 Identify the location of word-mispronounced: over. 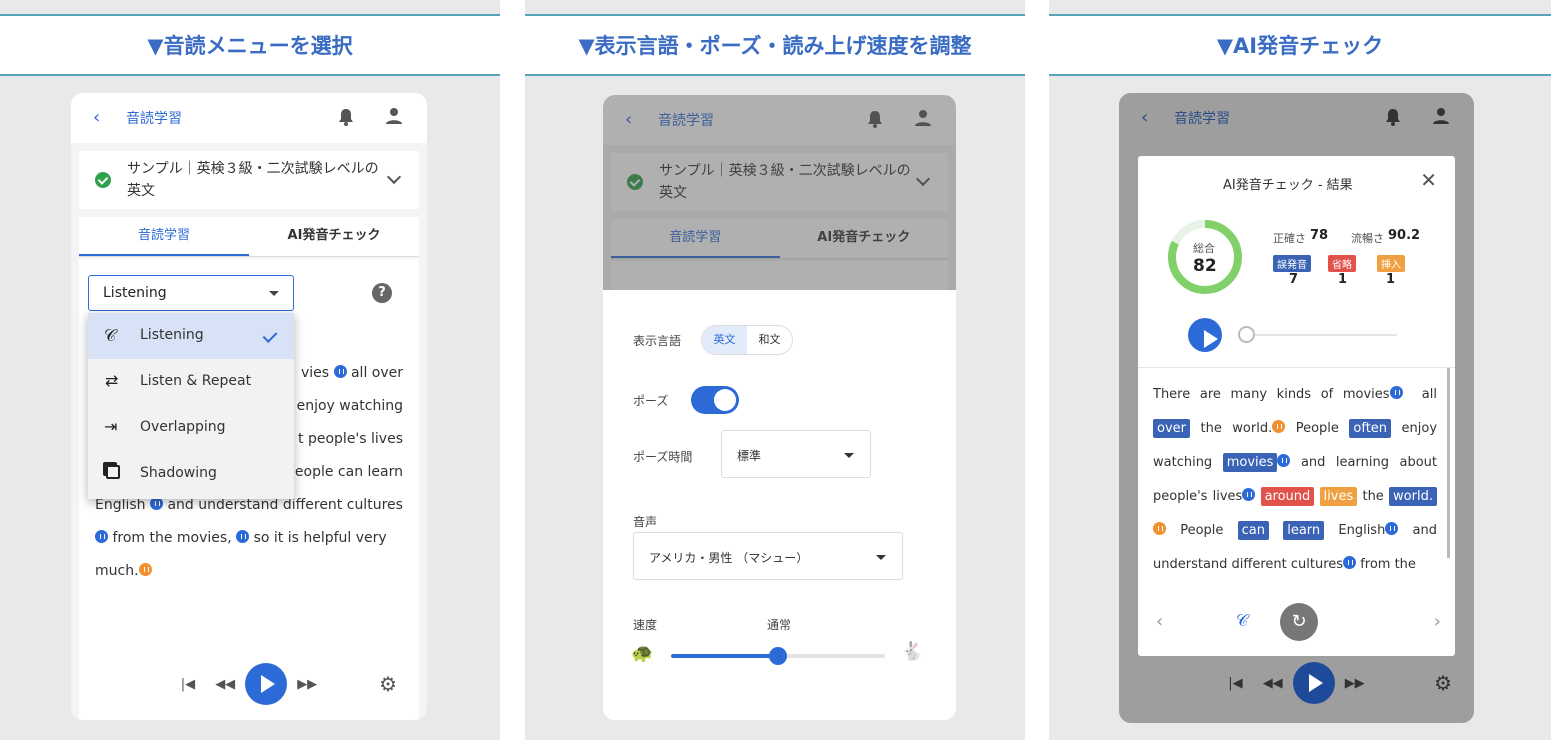
(1171, 428).